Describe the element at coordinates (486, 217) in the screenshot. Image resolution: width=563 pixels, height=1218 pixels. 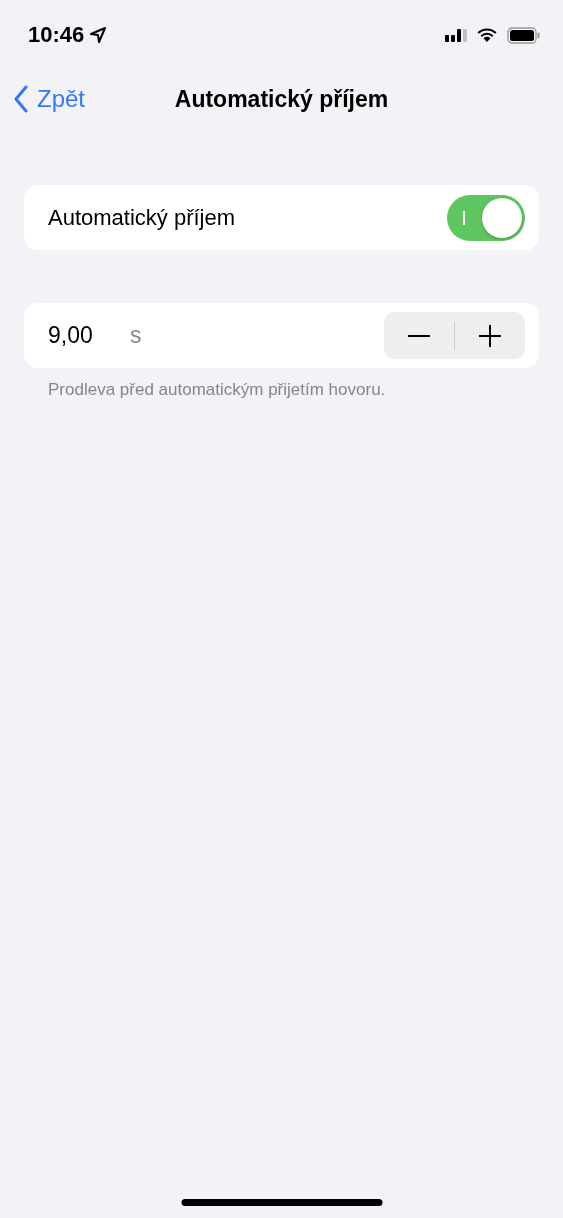
I see `toggle-switch` at that location.